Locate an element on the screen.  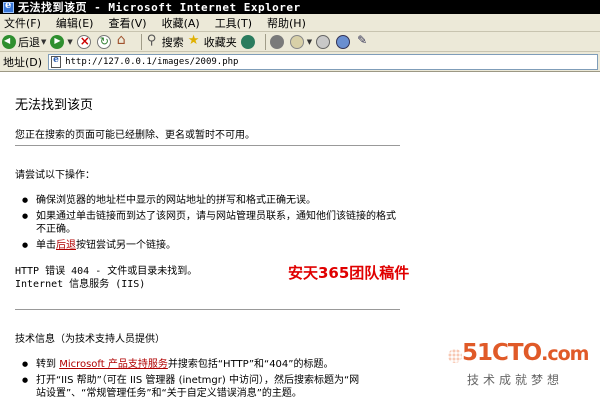
list-item: 确保浏览器的地址栏中显示的网站地址的拼写和格式正确无误。 is located at coordinates (209, 200).